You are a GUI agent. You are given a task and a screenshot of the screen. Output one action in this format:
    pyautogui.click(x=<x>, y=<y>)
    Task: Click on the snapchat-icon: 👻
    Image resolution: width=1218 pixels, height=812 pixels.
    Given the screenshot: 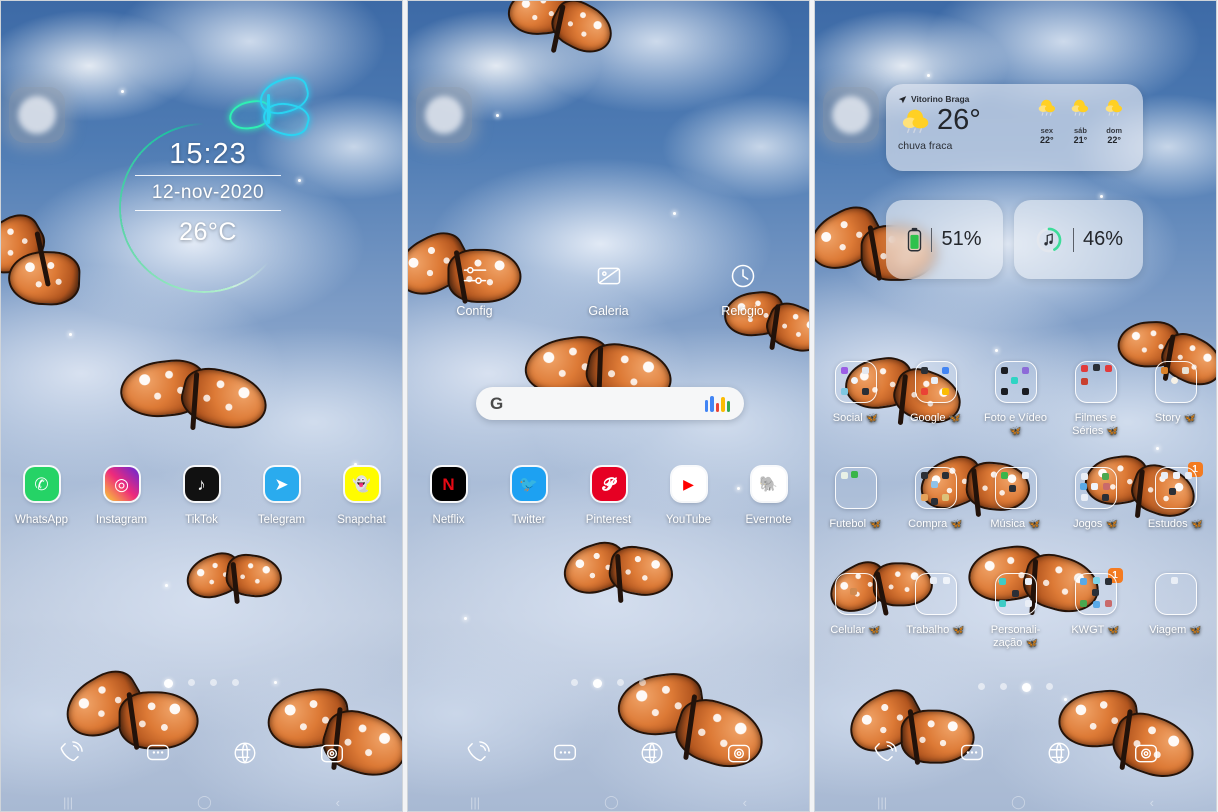 What is the action you would take?
    pyautogui.click(x=361, y=484)
    